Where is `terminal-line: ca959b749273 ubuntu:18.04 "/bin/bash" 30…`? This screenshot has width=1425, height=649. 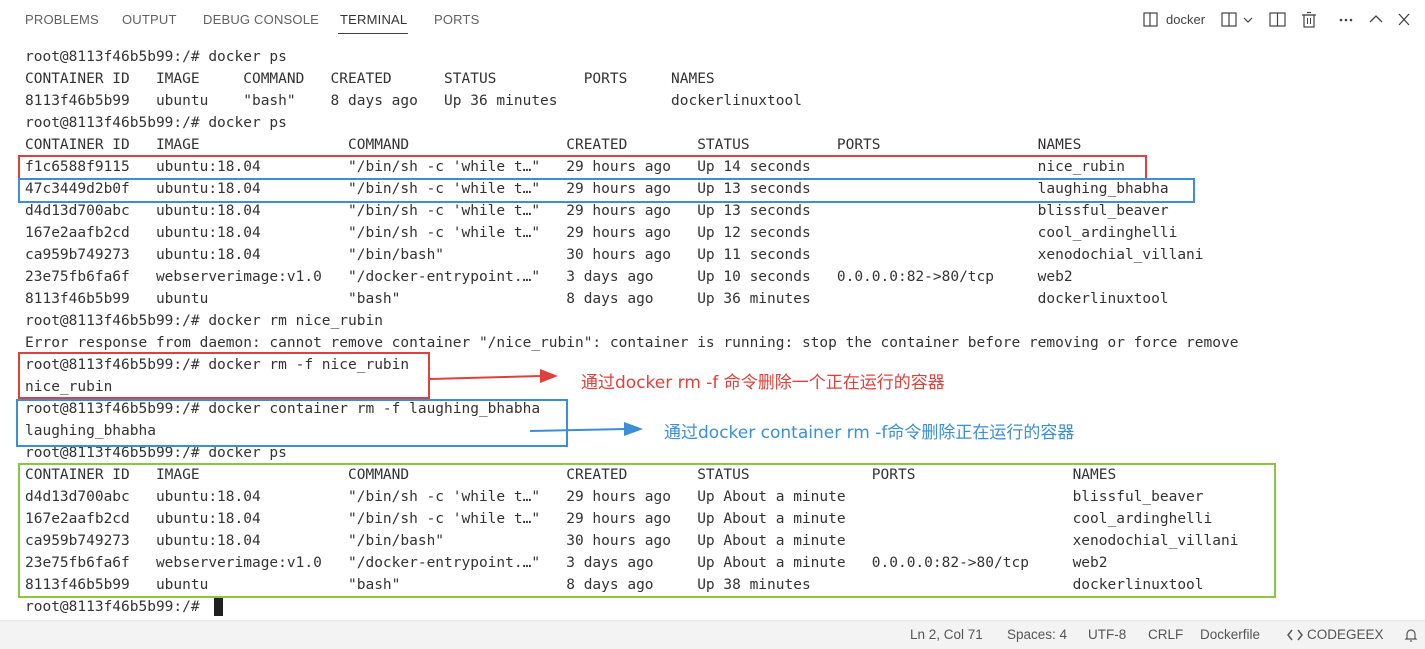
terminal-line: ca959b749273 ubuntu:18.04 "/bin/bash" 30… is located at coordinates (614, 255).